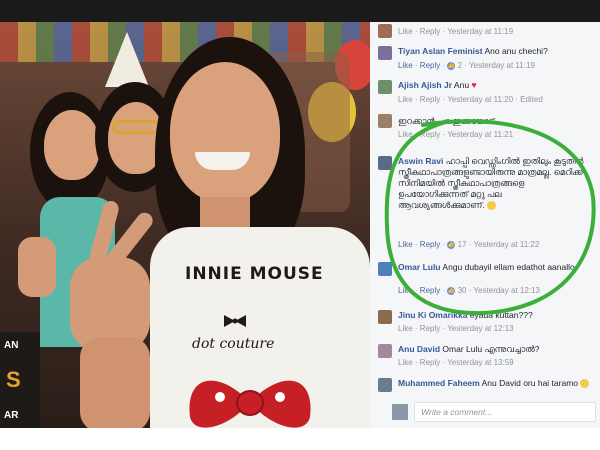  I want to click on comment-body: Anu David Omar Lulu എന്നുവച്ചാൽ?, so click(496, 349).